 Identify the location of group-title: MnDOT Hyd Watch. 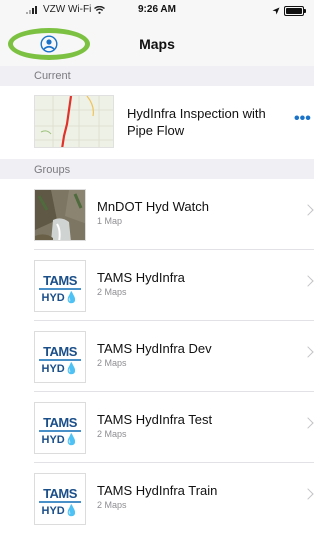
(153, 206).